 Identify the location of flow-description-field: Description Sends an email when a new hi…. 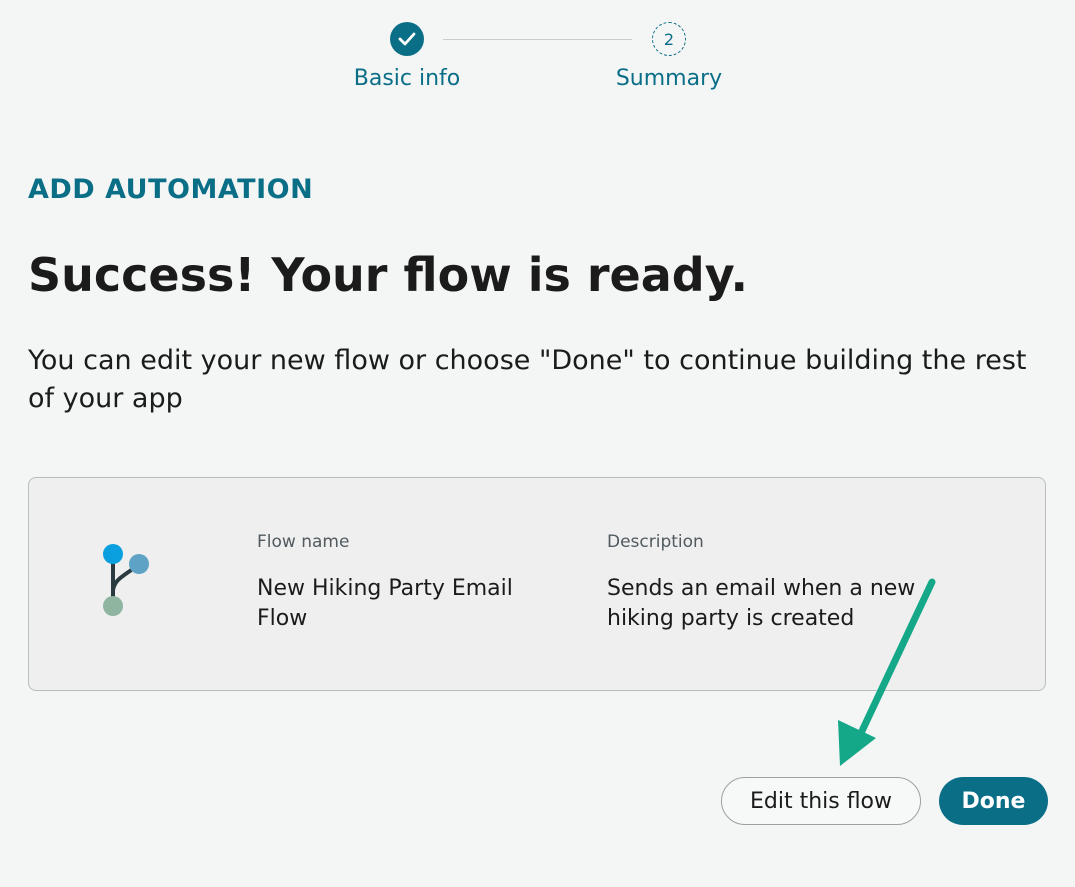
(787, 583).